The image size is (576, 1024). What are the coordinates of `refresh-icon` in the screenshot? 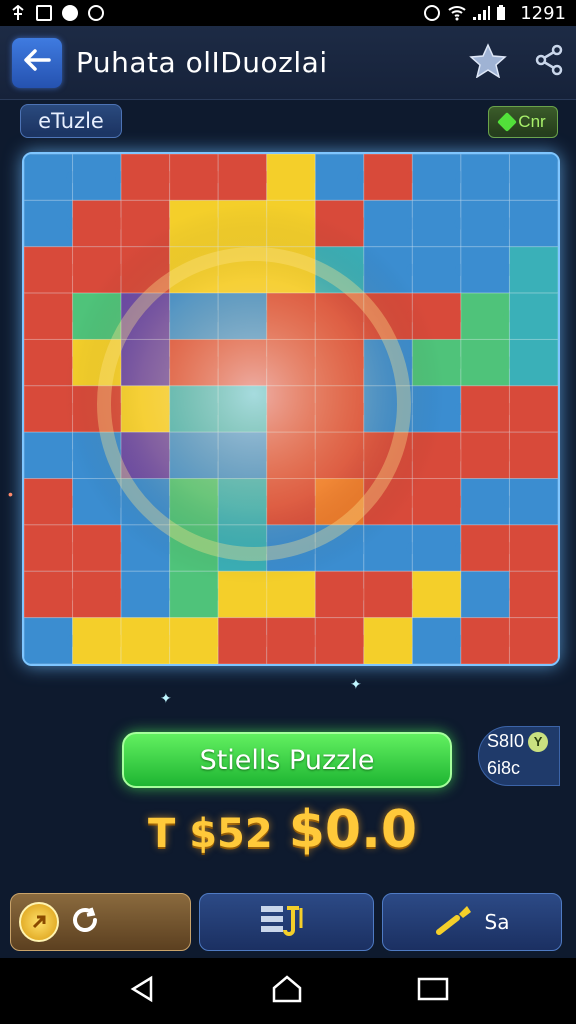 It's located at (86, 922).